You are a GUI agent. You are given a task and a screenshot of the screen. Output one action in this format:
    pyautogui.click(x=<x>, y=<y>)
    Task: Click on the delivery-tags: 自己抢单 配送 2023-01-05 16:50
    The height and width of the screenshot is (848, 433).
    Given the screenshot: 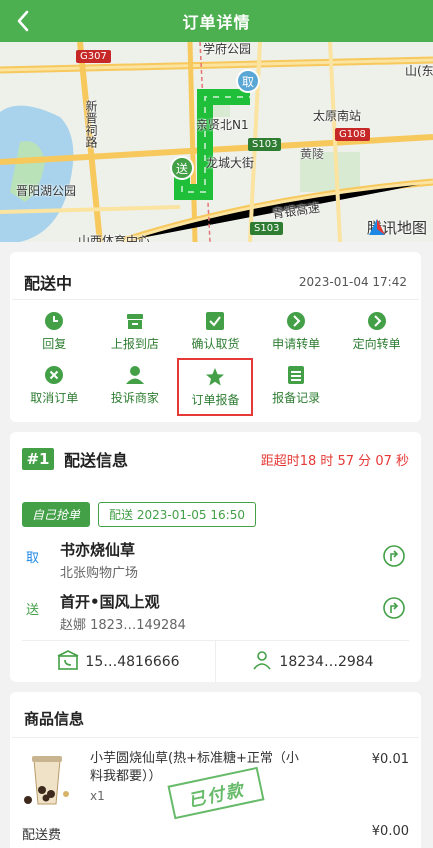 What is the action you would take?
    pyautogui.click(x=215, y=506)
    